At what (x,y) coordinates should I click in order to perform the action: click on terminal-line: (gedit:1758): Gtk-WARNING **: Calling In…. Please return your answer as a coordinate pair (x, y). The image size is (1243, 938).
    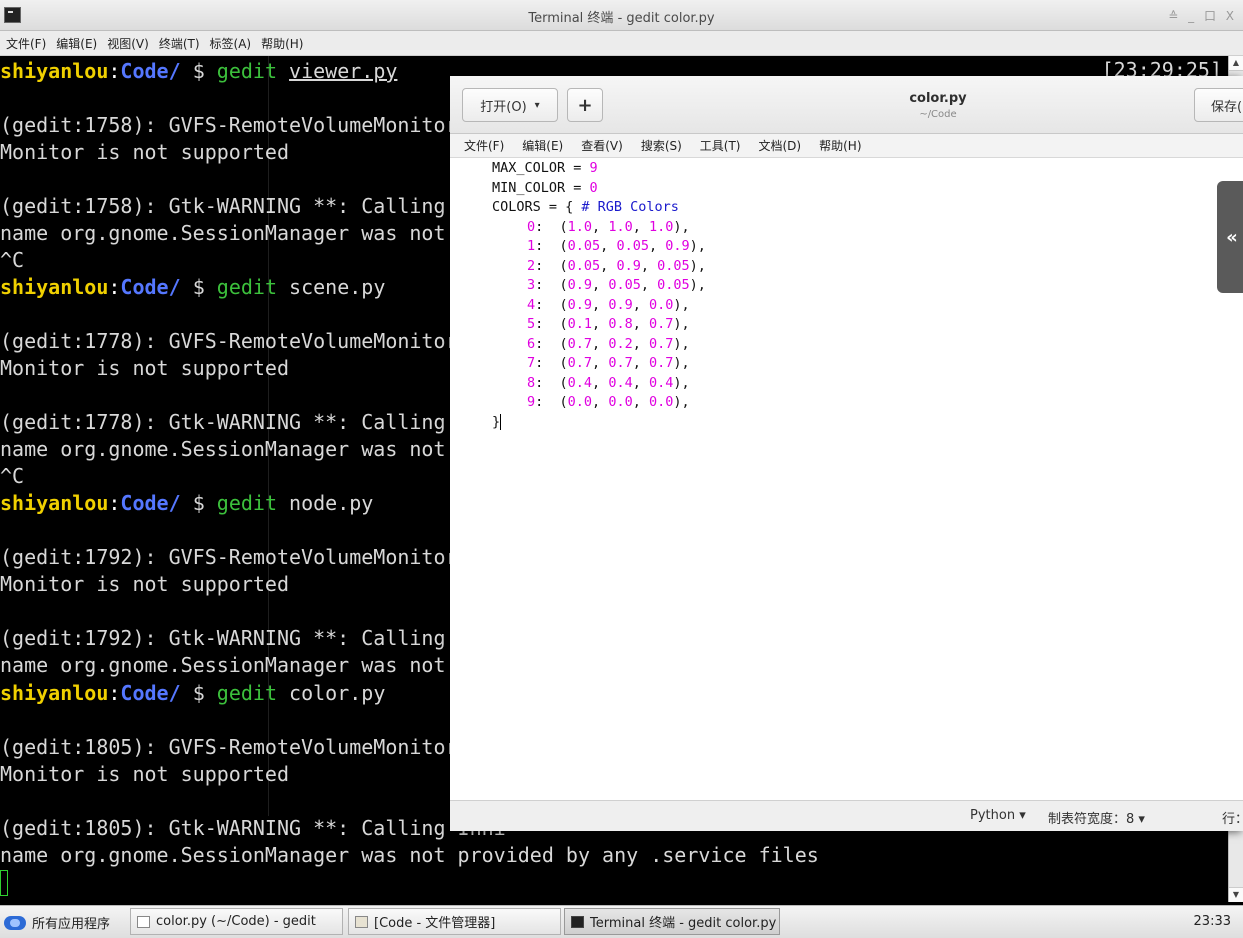
    Looking at the image, I should click on (253, 206).